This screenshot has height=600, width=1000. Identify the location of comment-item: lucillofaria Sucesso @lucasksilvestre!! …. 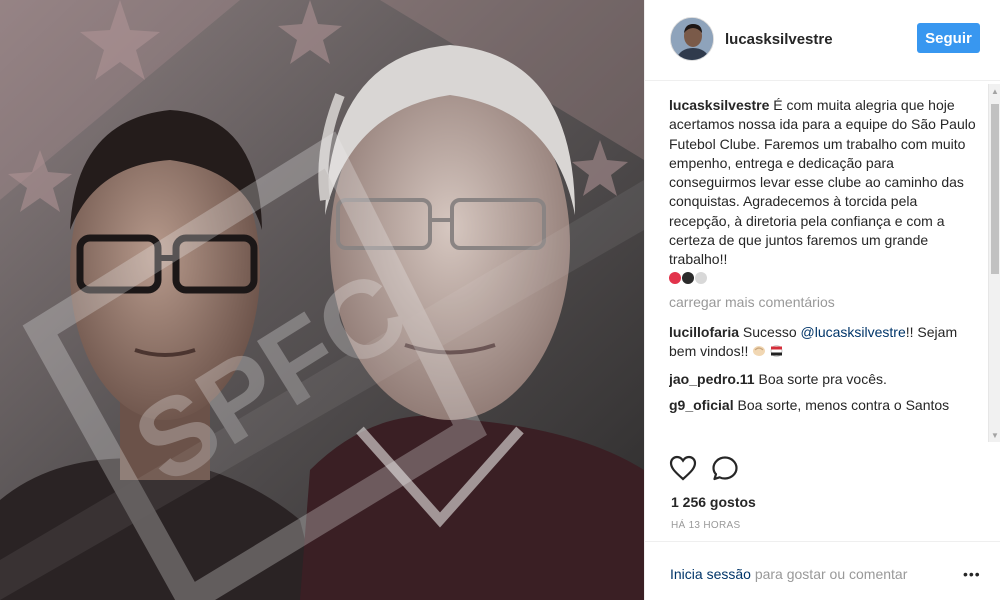
(825, 343).